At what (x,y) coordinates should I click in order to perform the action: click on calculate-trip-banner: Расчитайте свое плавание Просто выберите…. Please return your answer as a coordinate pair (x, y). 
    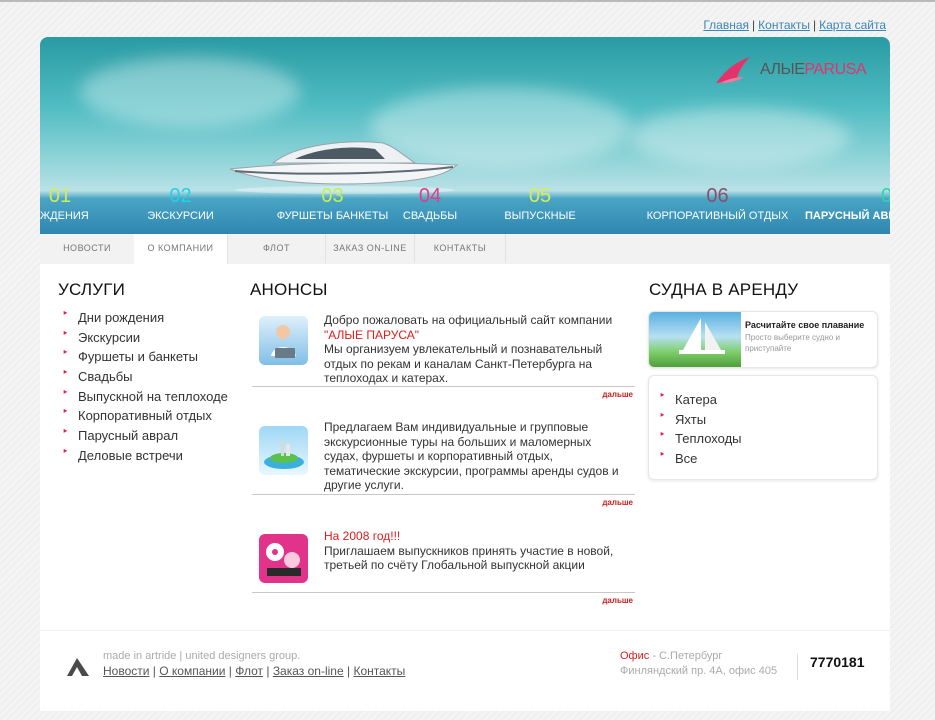
    Looking at the image, I should click on (763, 339).